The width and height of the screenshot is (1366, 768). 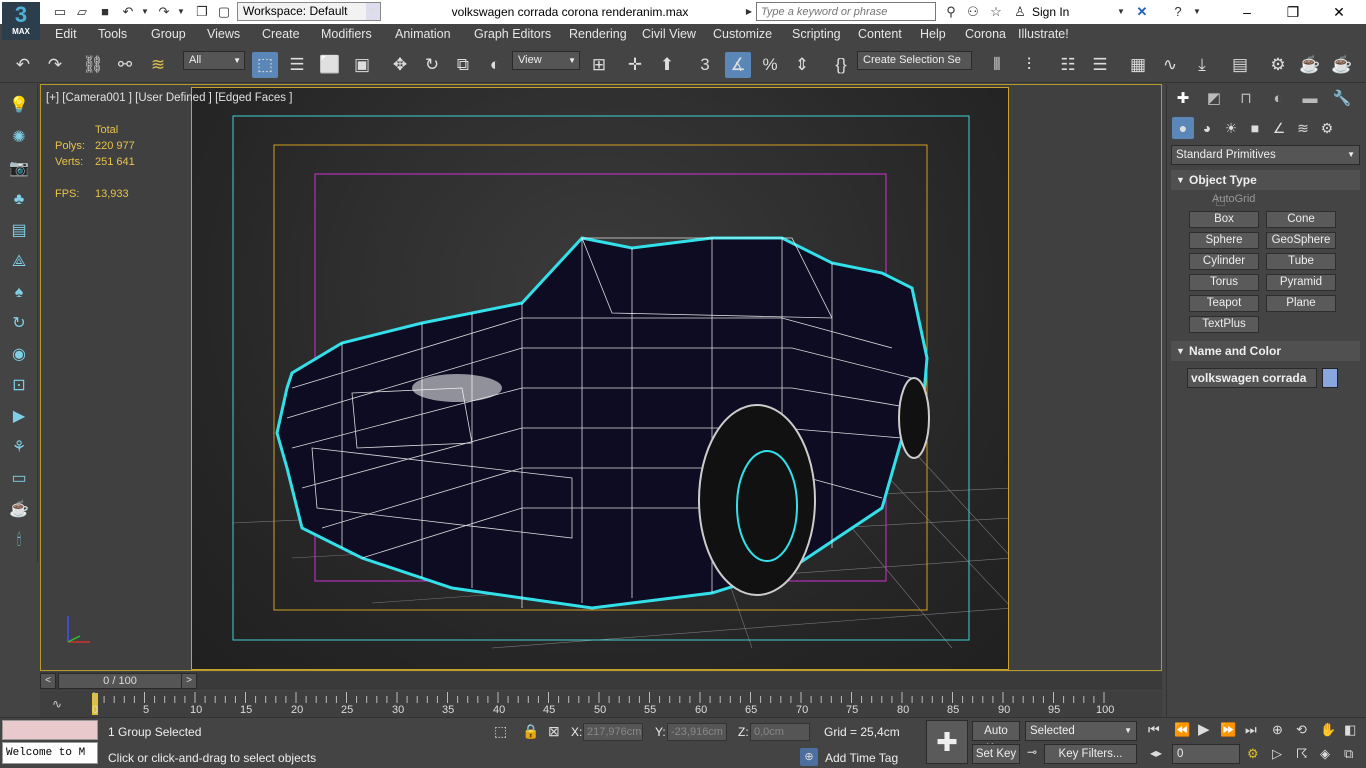 What do you see at coordinates (1050, 12) in the screenshot?
I see `sign-in-link: Sign In` at bounding box center [1050, 12].